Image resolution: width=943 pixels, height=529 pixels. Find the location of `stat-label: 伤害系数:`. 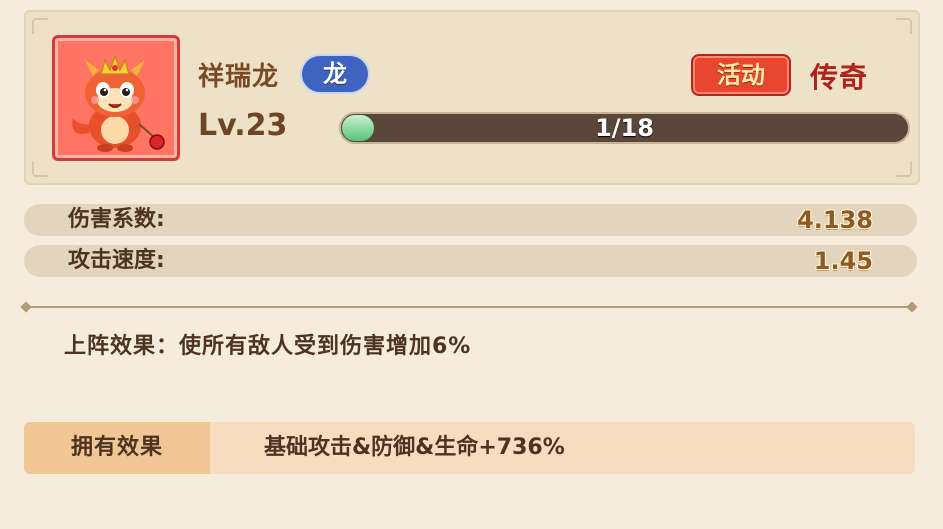

stat-label: 伤害系数: is located at coordinates (116, 219).